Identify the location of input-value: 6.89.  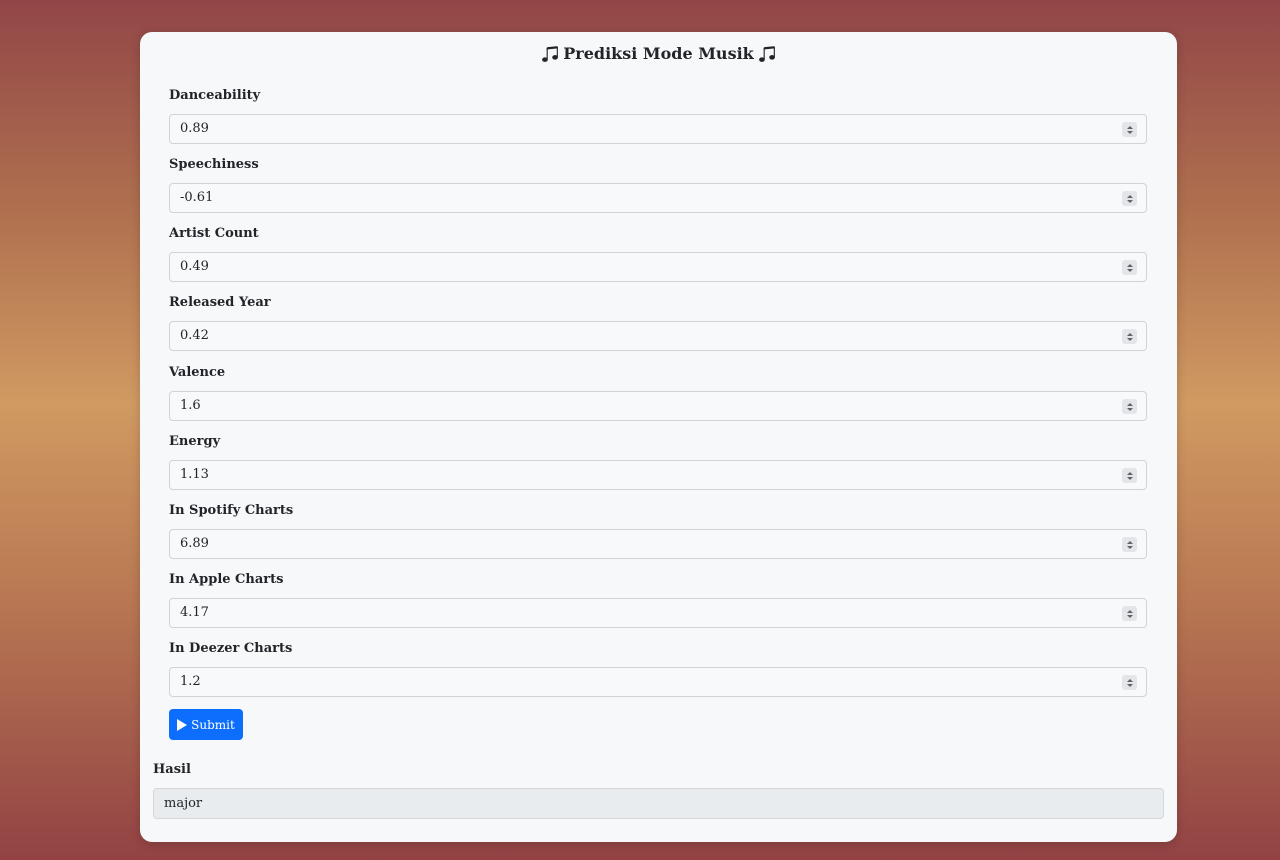
(194, 543).